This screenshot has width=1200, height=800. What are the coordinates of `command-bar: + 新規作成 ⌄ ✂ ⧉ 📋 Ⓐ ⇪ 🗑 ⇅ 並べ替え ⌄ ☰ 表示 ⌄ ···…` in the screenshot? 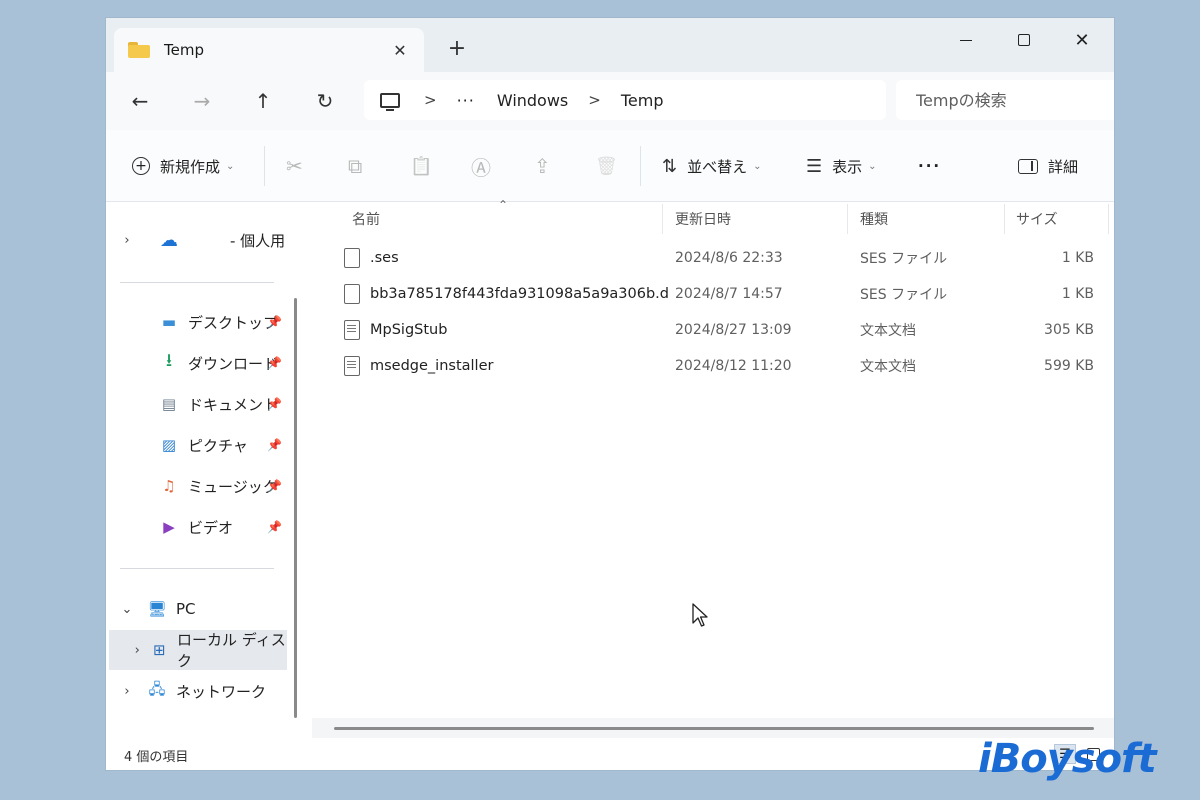 It's located at (610, 166).